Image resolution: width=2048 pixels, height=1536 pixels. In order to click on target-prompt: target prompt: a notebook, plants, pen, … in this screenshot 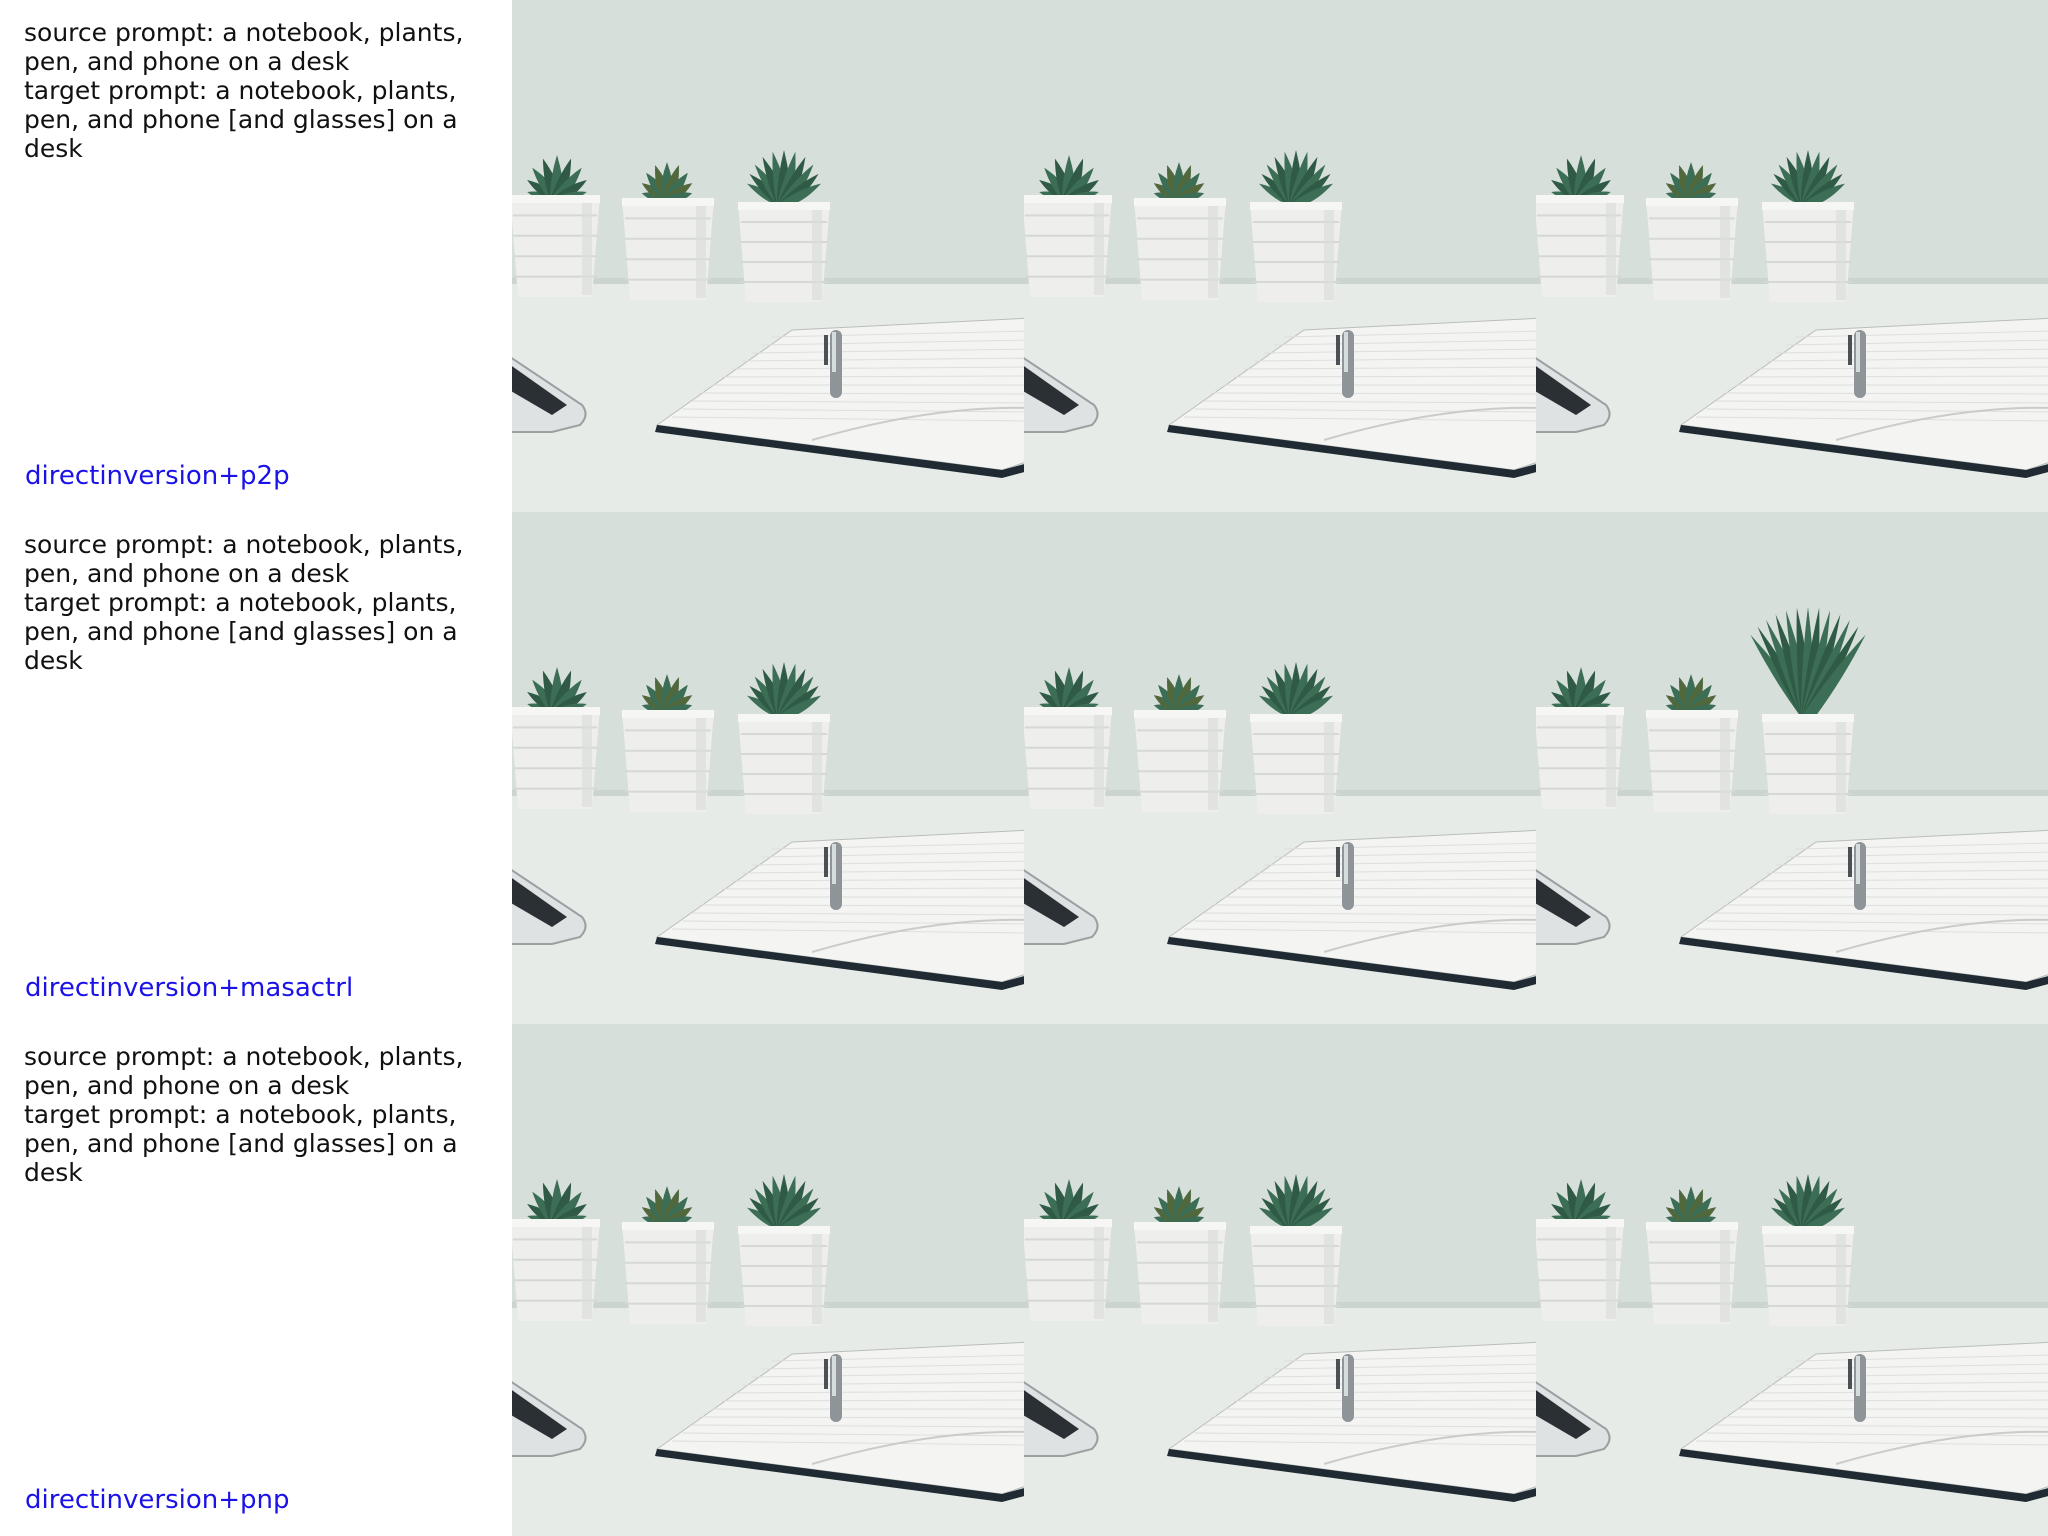, I will do `click(241, 631)`.